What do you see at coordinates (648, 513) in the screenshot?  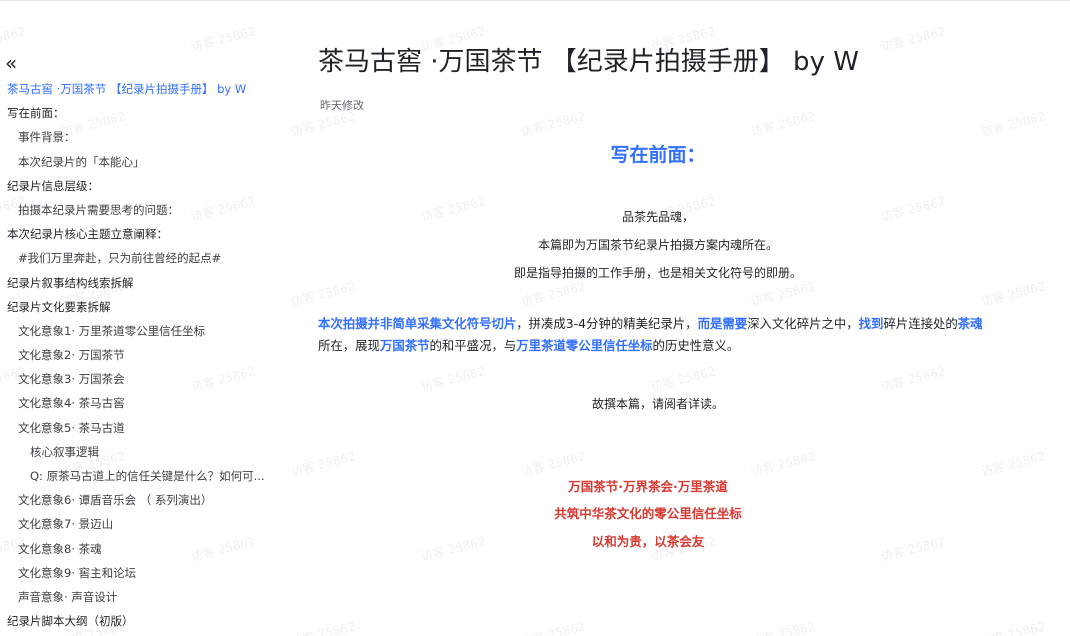 I see `slogan-line-2: 共筑中华茶文化的零公里信任坐标` at bounding box center [648, 513].